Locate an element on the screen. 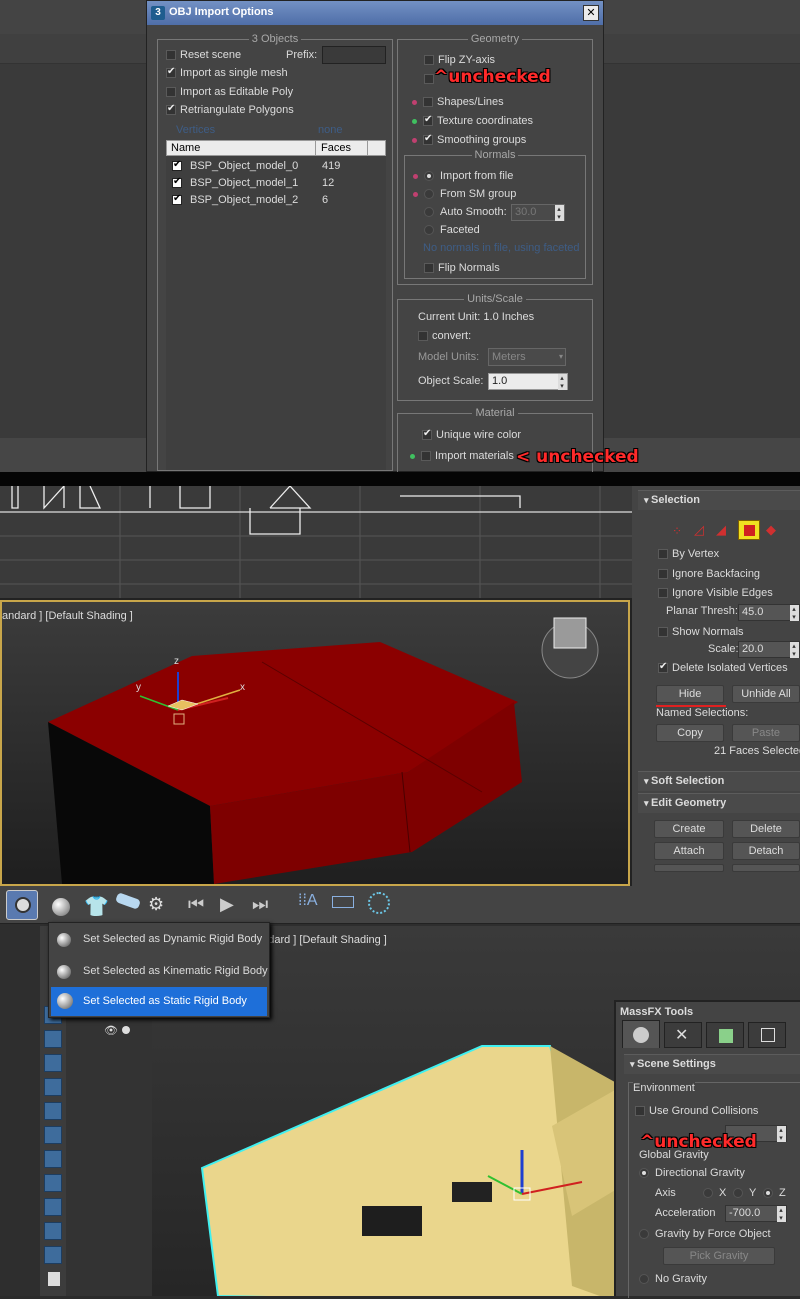 This screenshot has height=1299, width=800. editable-poly-checkbox: Import as Editable Poly is located at coordinates (229, 92).